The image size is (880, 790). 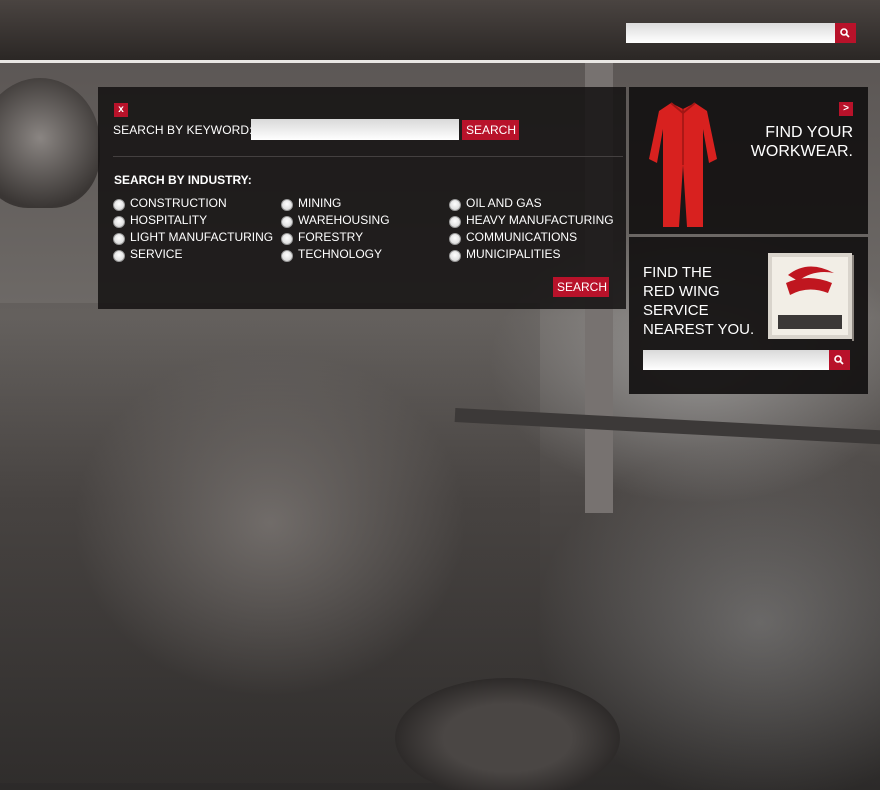 What do you see at coordinates (699, 329) in the screenshot?
I see `store-title-line4: NEAREST YOU.` at bounding box center [699, 329].